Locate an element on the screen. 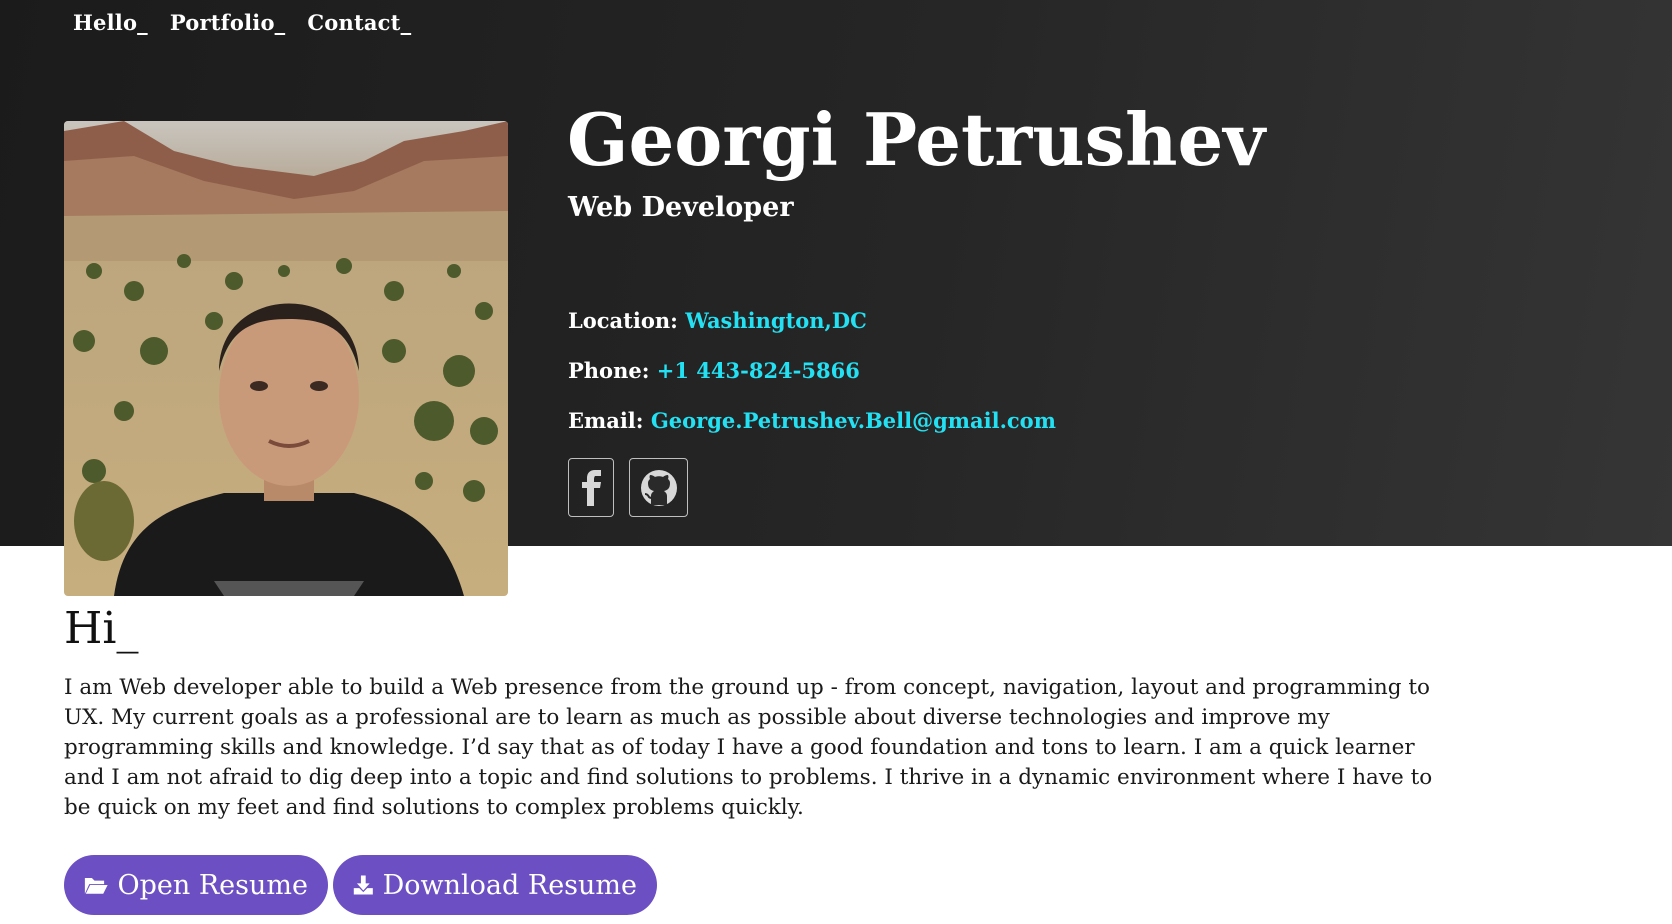 The height and width of the screenshot is (924, 1672). github-icon is located at coordinates (658, 487).